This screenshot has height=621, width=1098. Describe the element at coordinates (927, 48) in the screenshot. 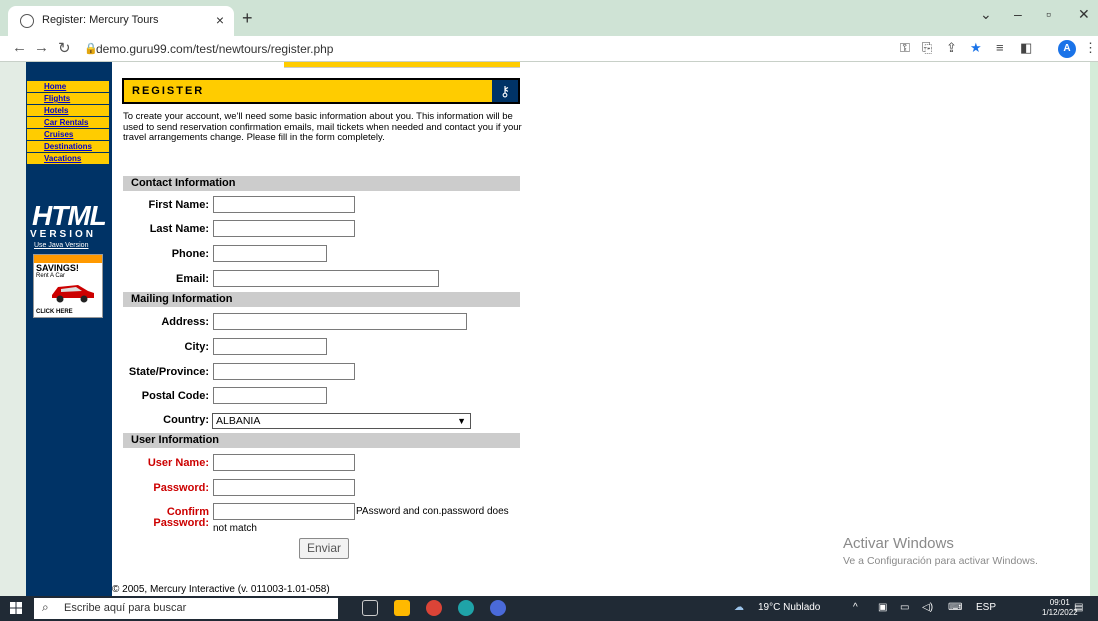

I see `translate-icon: ⎘` at that location.